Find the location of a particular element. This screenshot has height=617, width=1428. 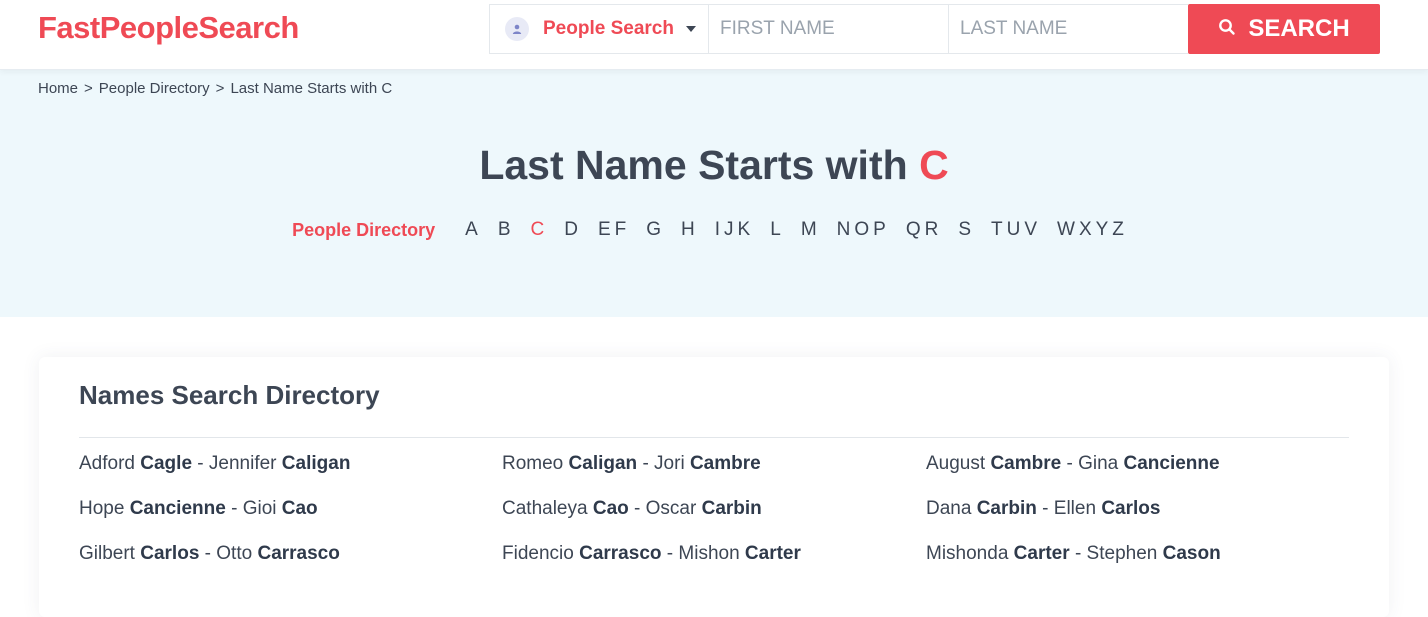

letter-link-h: H is located at coordinates (690, 230).